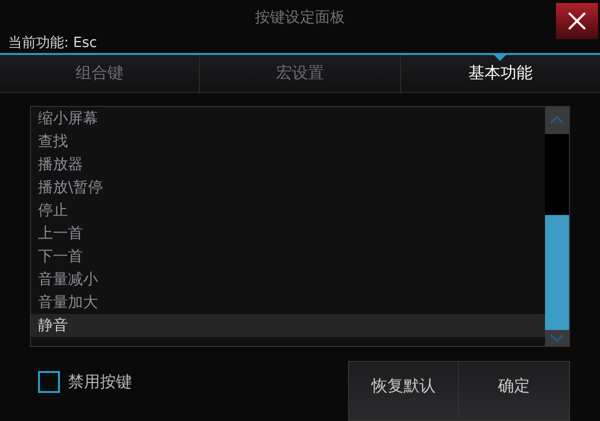  I want to click on function-list-item: 播放器, so click(288, 164).